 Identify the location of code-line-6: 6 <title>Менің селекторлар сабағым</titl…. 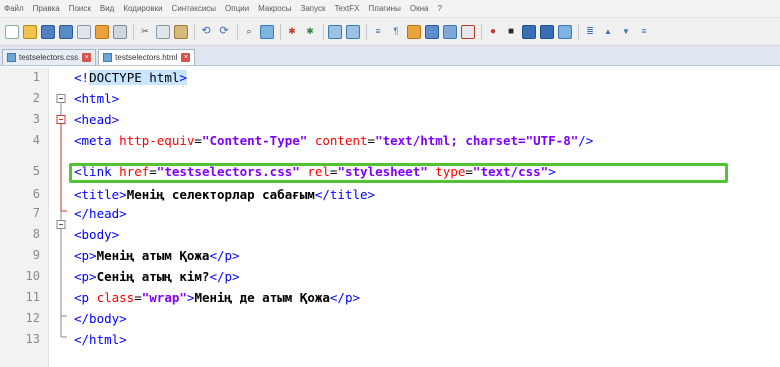
(390, 194).